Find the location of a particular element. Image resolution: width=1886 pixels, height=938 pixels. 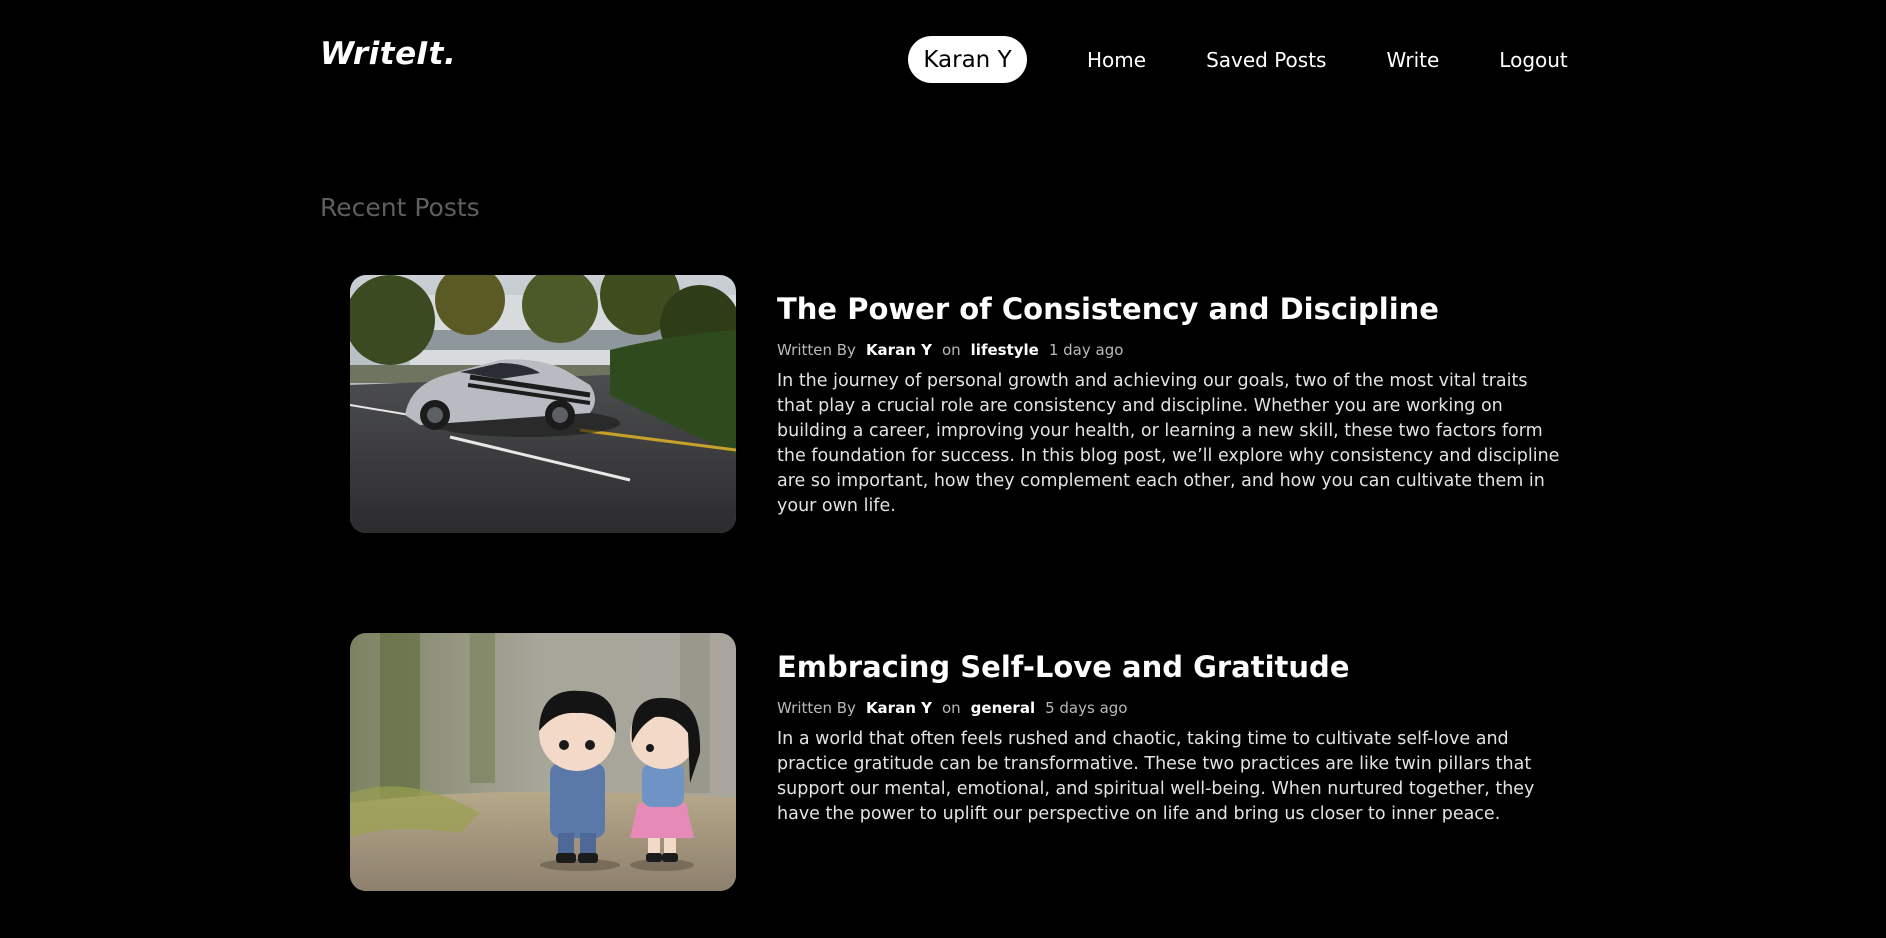

main-nav: Karan Y Home Saved Posts Write Logout is located at coordinates (1238, 59).